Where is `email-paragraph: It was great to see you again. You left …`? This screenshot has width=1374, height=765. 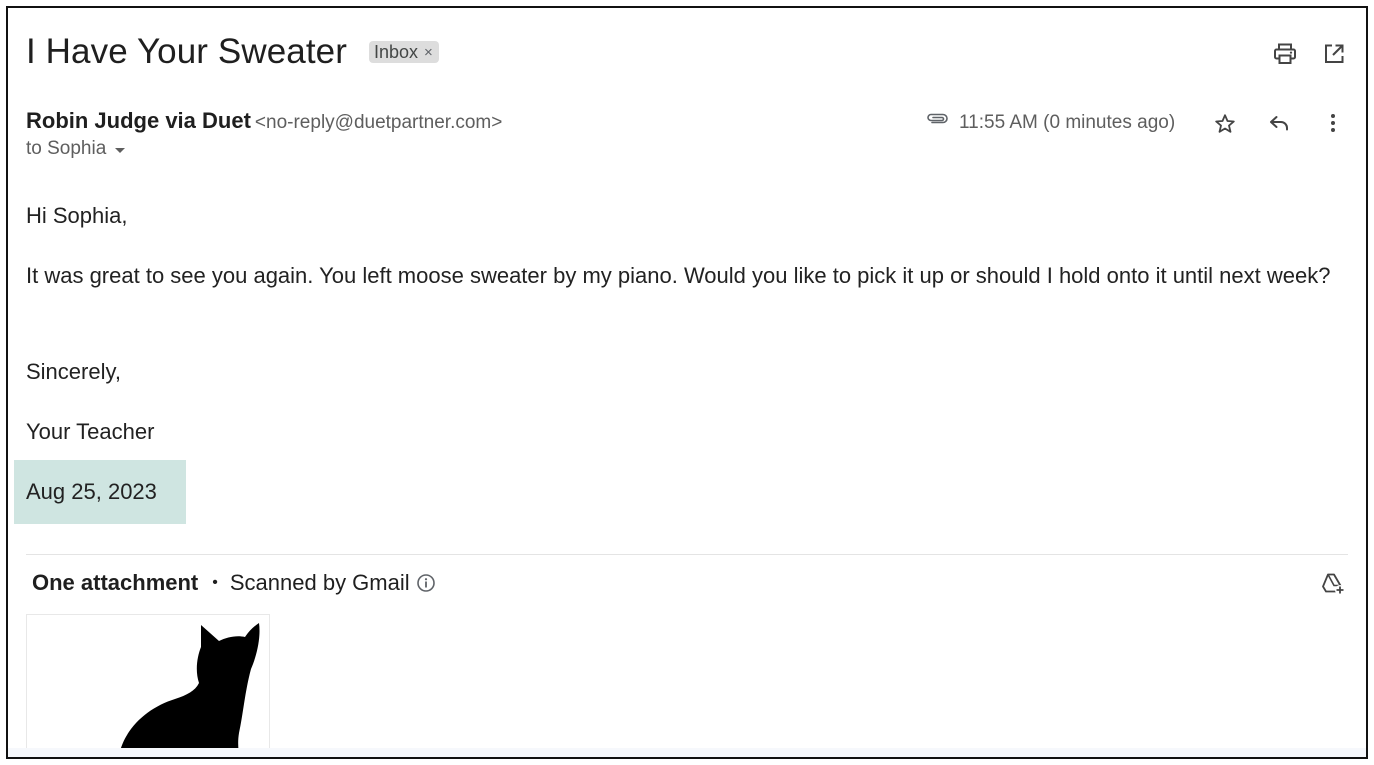 email-paragraph: It was great to see you again. You left … is located at coordinates (678, 275).